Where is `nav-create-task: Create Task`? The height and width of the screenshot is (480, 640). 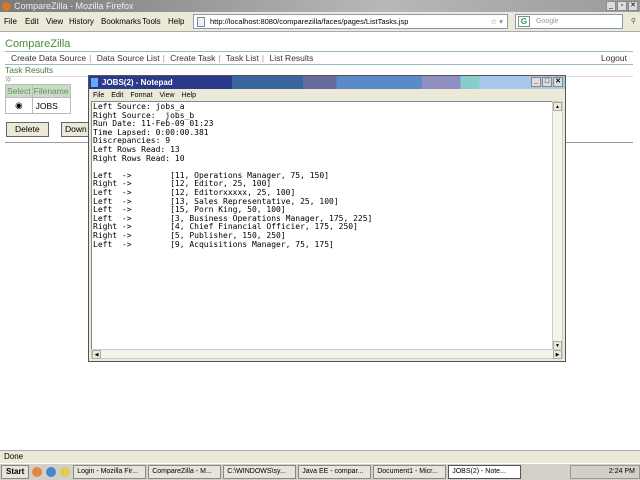
nav-create-task: Create Task is located at coordinates (192, 58).